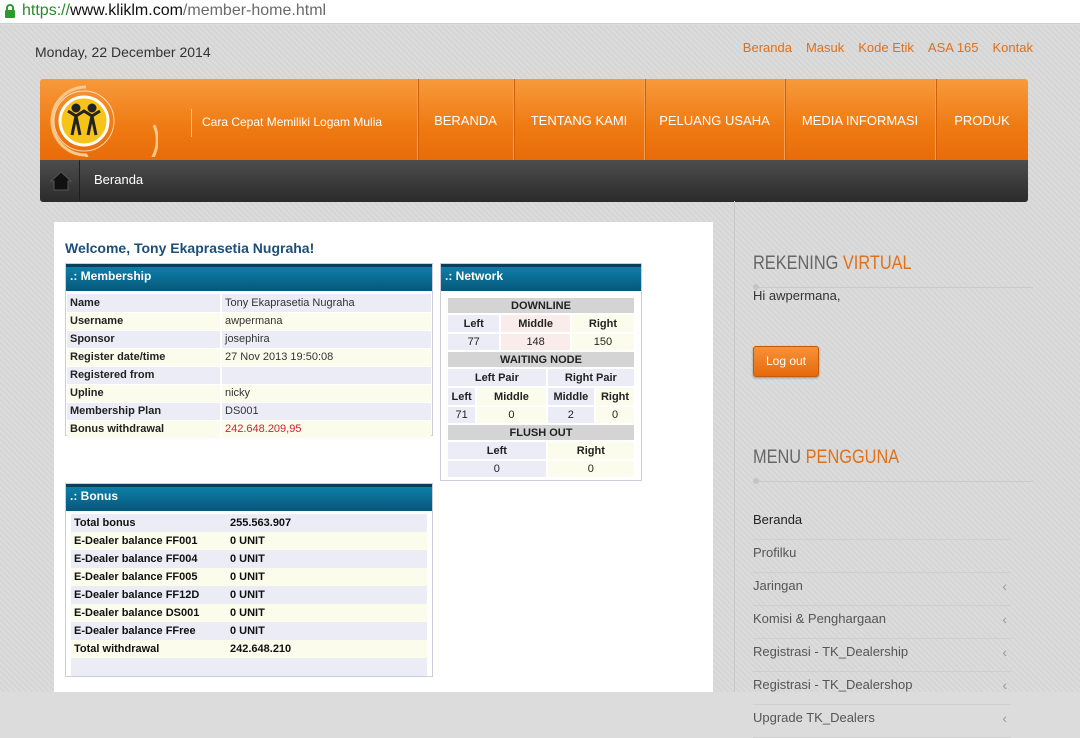 The height and width of the screenshot is (738, 1080). I want to click on top-link-kode-etik: Kode Etik, so click(886, 47).